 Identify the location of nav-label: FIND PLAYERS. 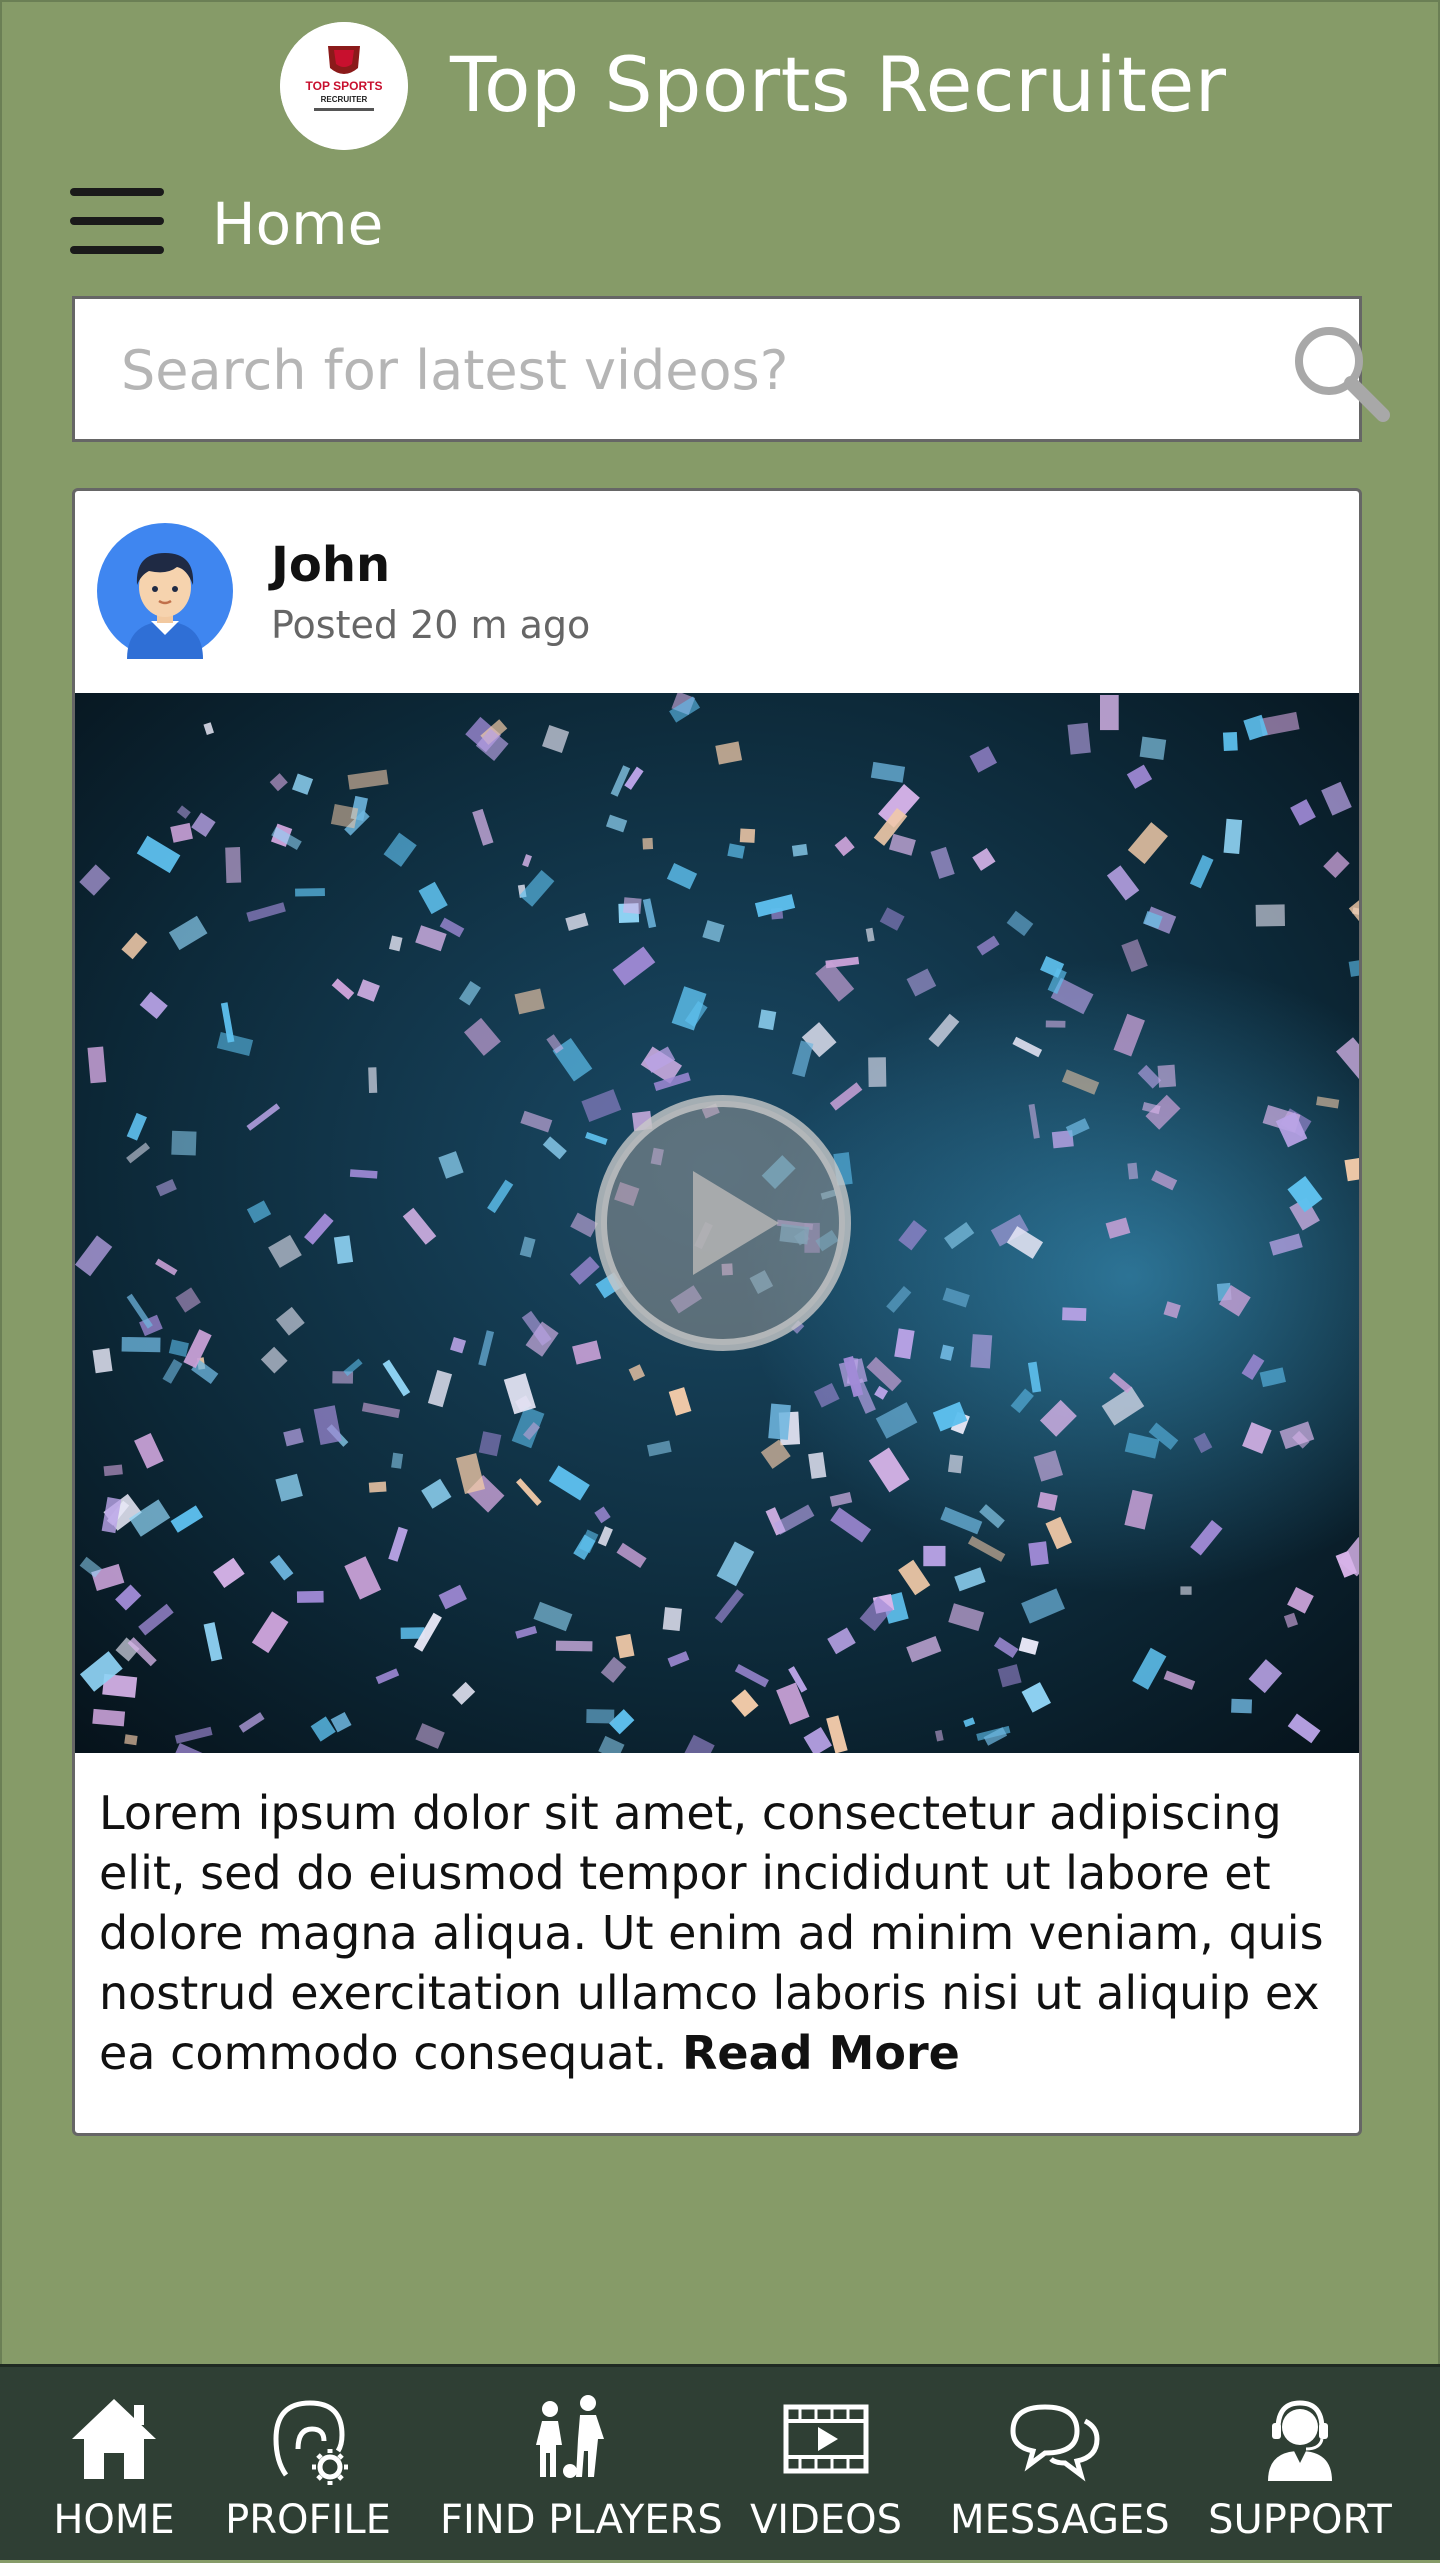
(570, 2520).